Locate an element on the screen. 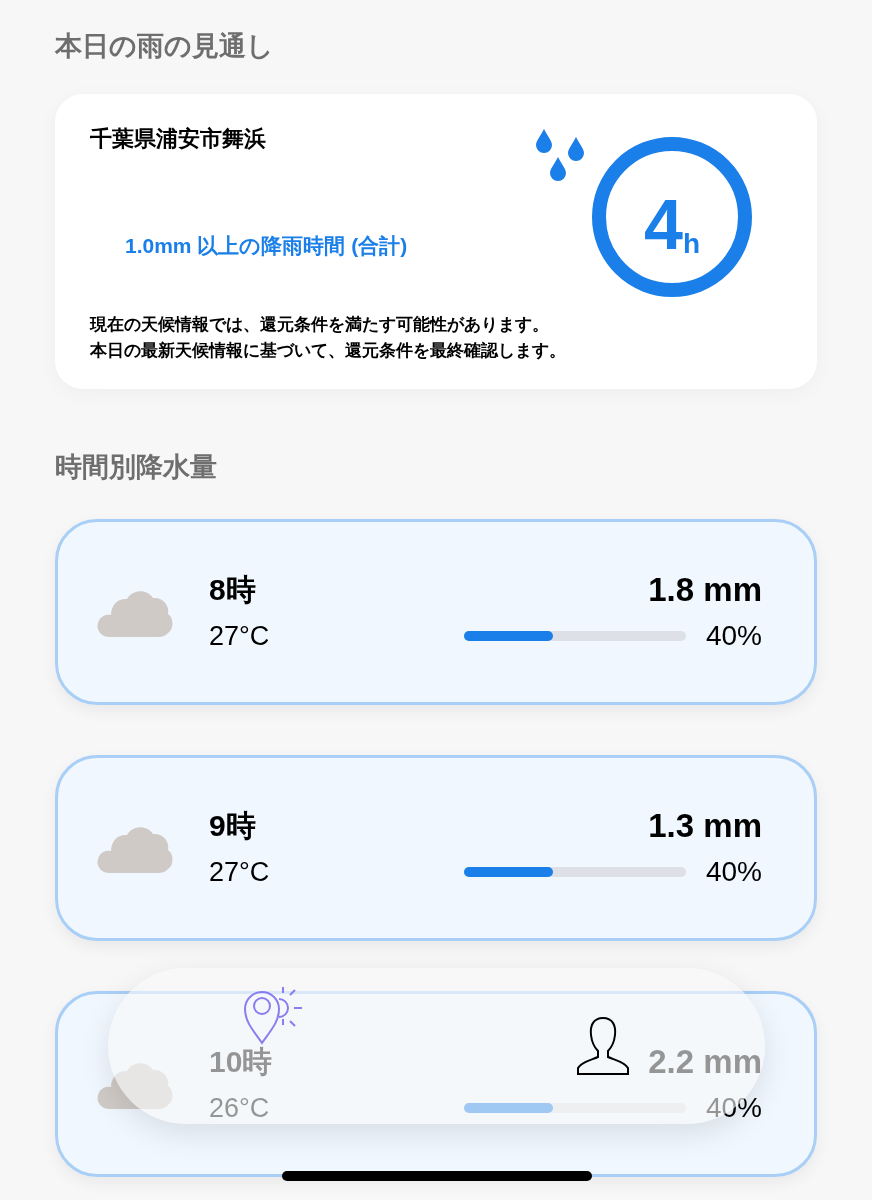  rain-hours-unit: h is located at coordinates (691, 244).